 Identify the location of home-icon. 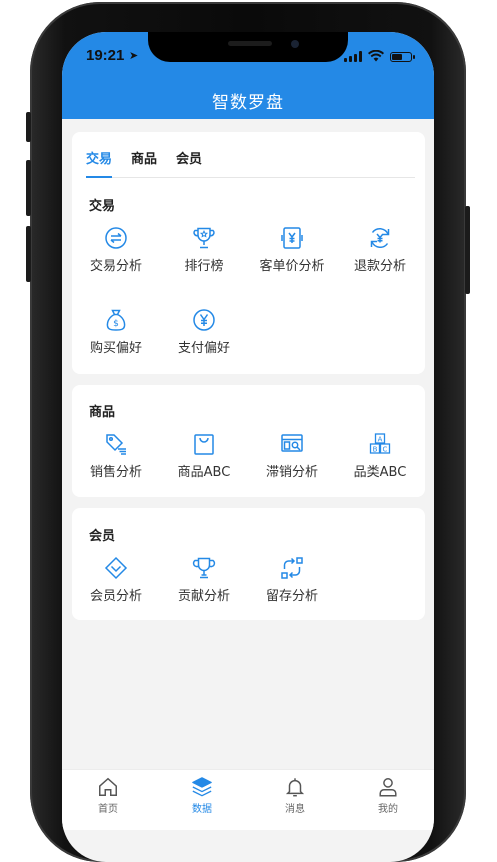
(108, 786).